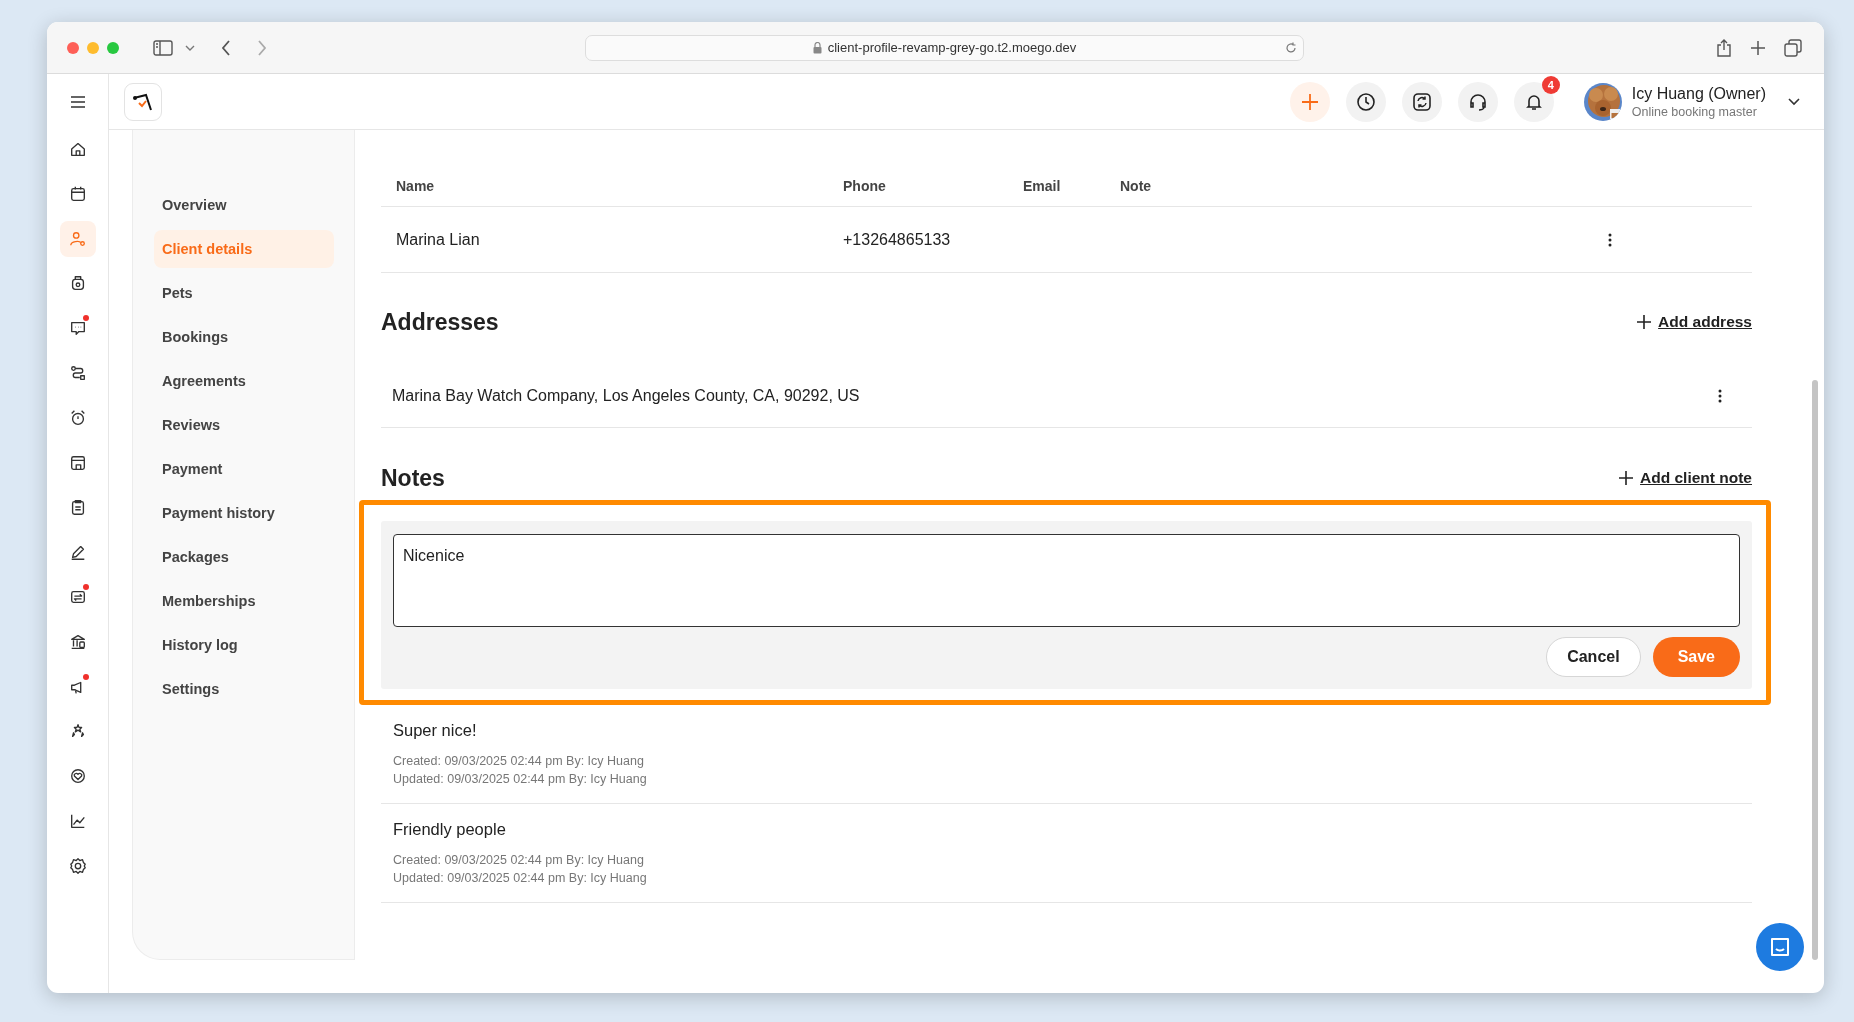 Image resolution: width=1854 pixels, height=1022 pixels. What do you see at coordinates (77, 149) in the screenshot?
I see `home-icon` at bounding box center [77, 149].